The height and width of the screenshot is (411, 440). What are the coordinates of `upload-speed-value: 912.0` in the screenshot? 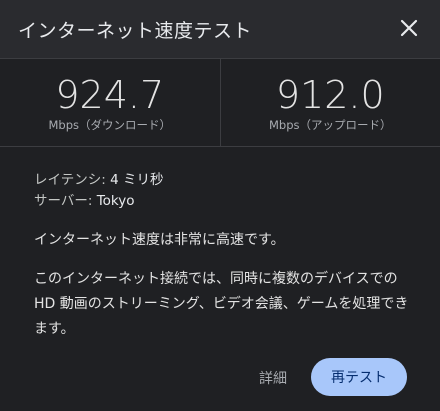 It's located at (330, 95).